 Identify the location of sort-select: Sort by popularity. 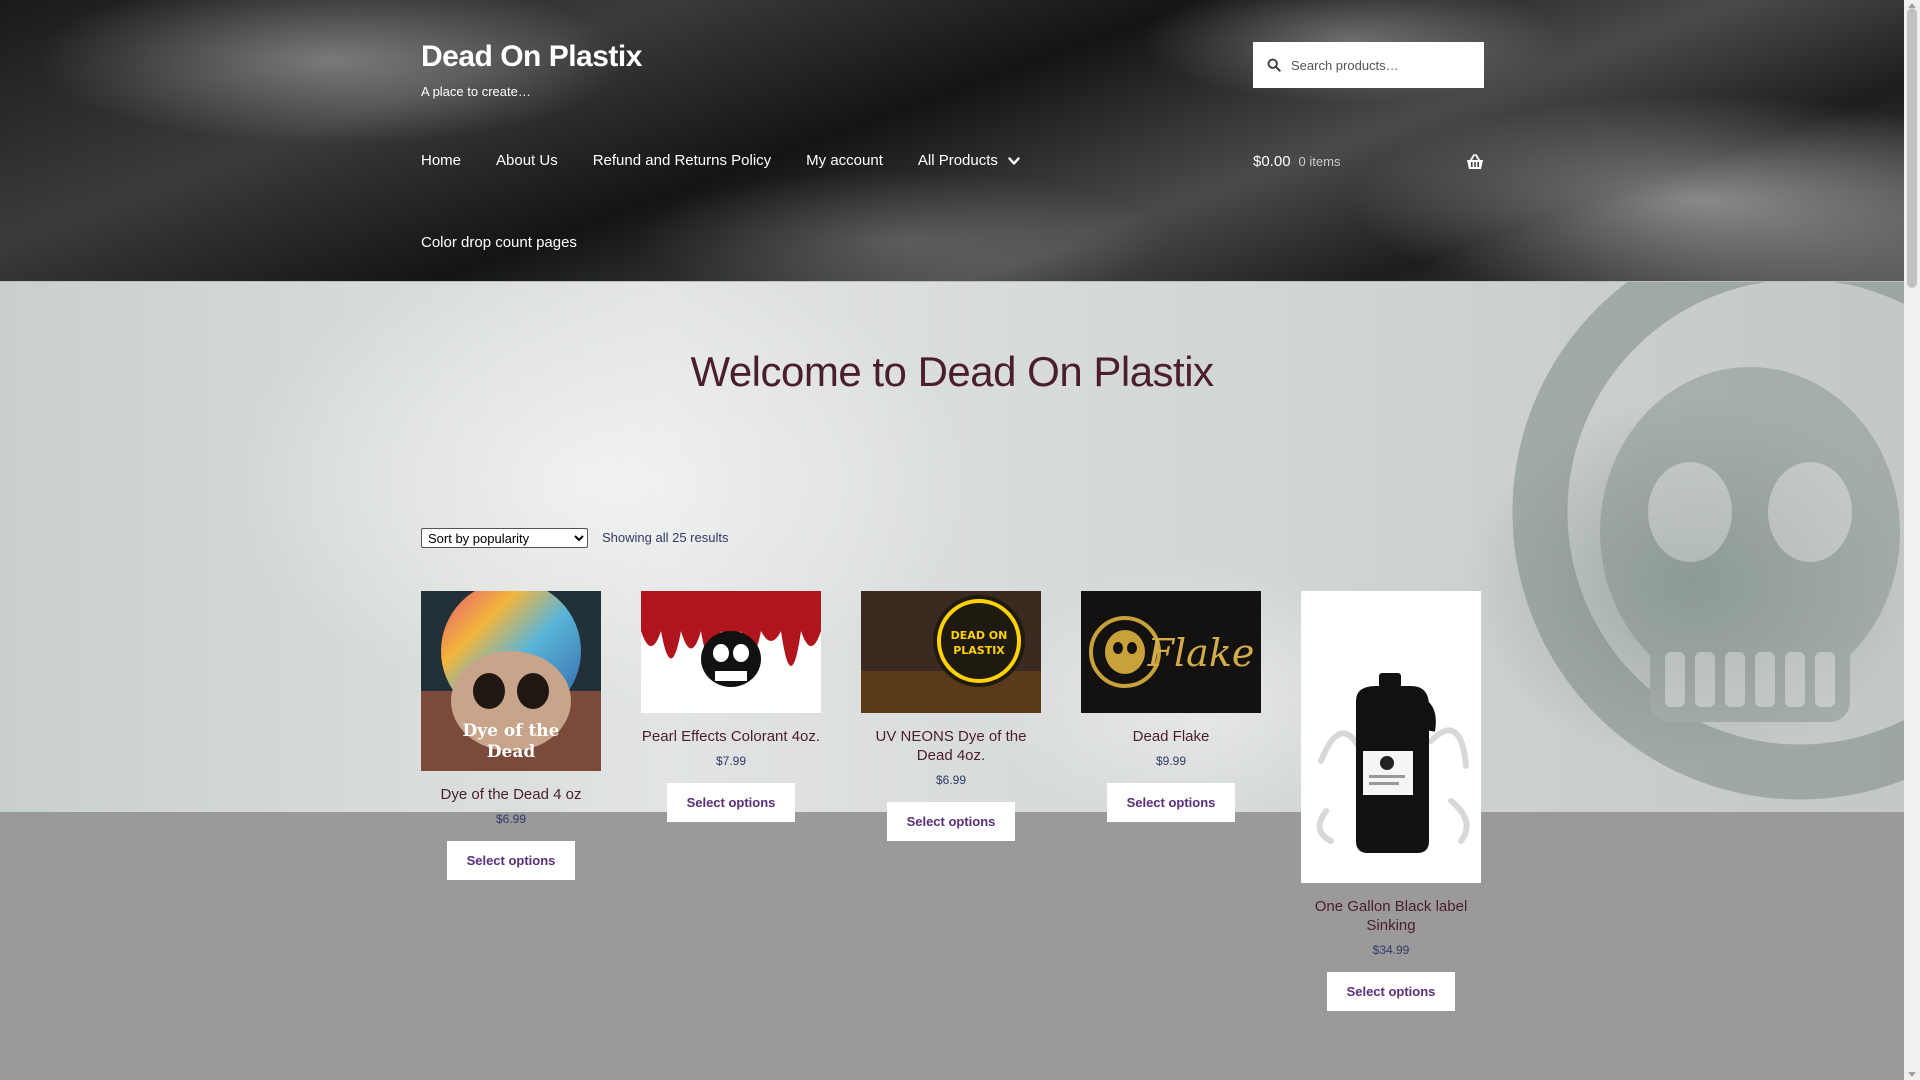
(504, 538).